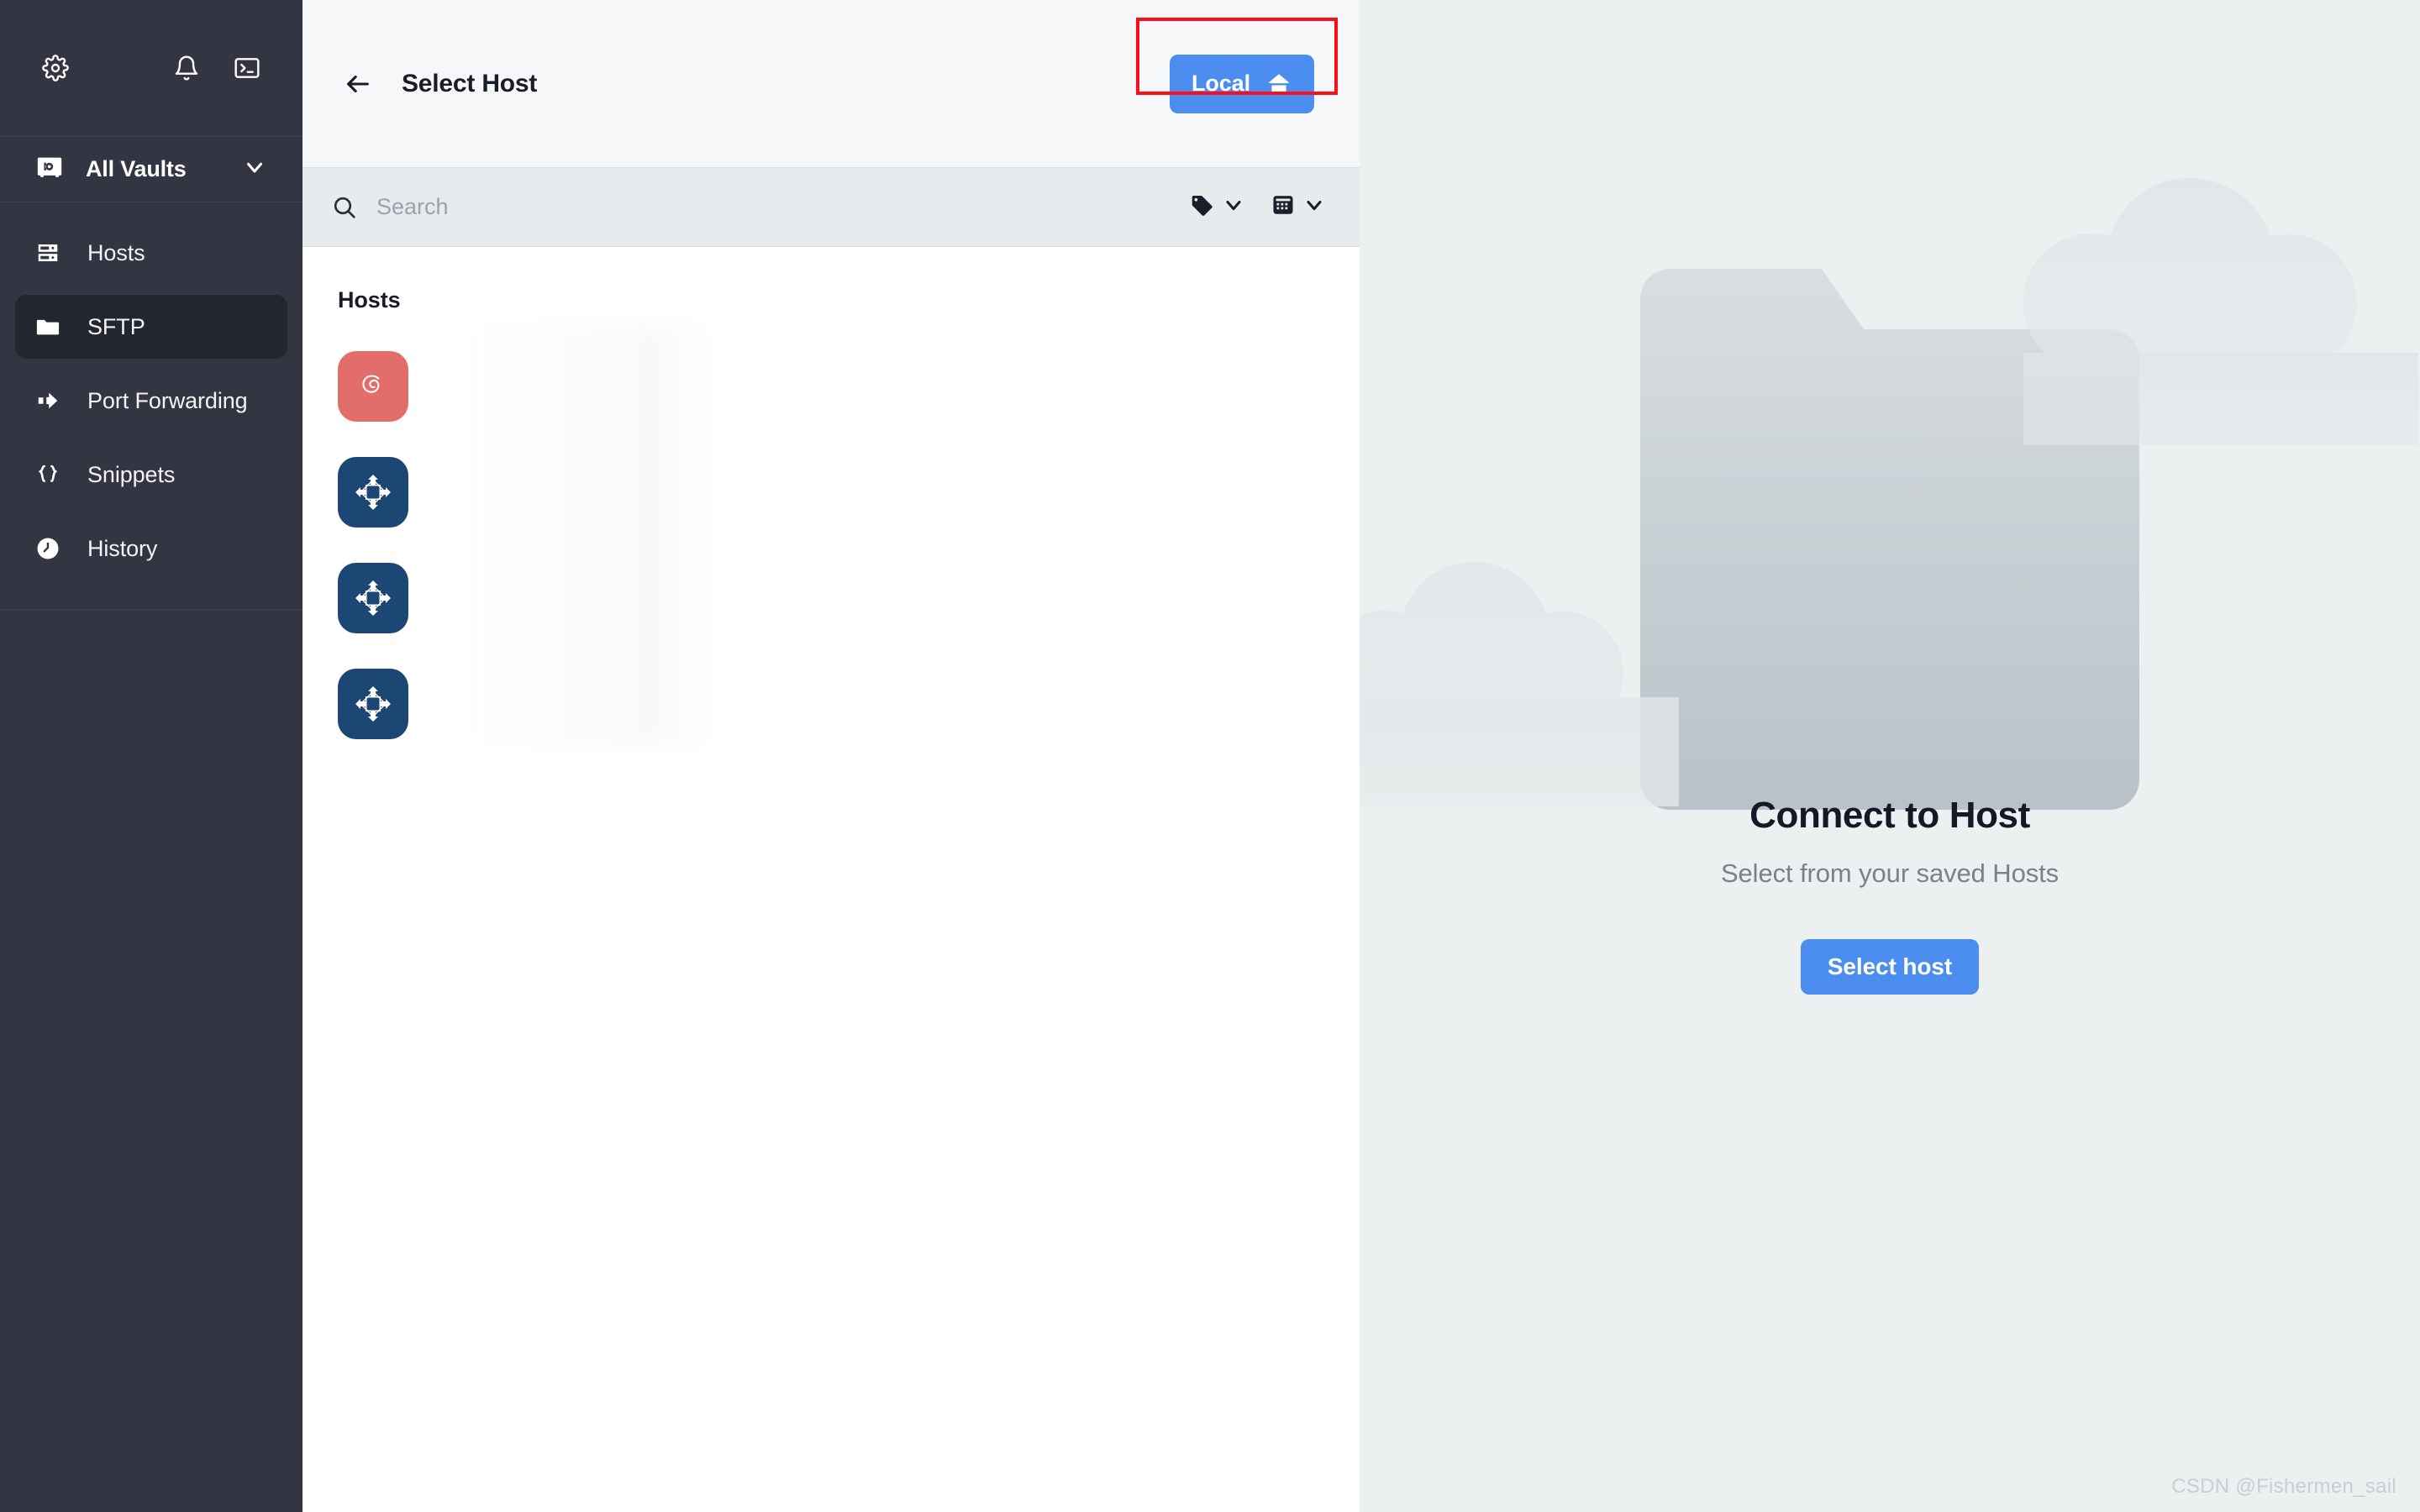  What do you see at coordinates (1278, 84) in the screenshot?
I see `home-icon` at bounding box center [1278, 84].